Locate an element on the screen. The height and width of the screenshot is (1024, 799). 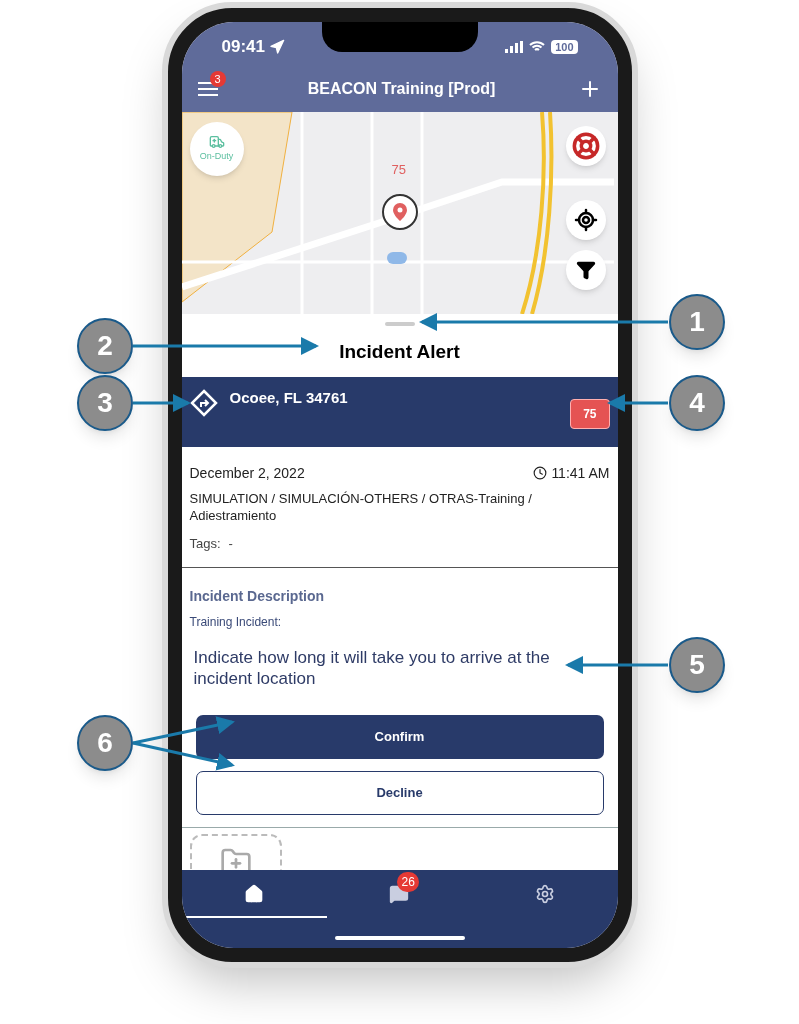
notification-badge: 3 is located at coordinates (217, 79).